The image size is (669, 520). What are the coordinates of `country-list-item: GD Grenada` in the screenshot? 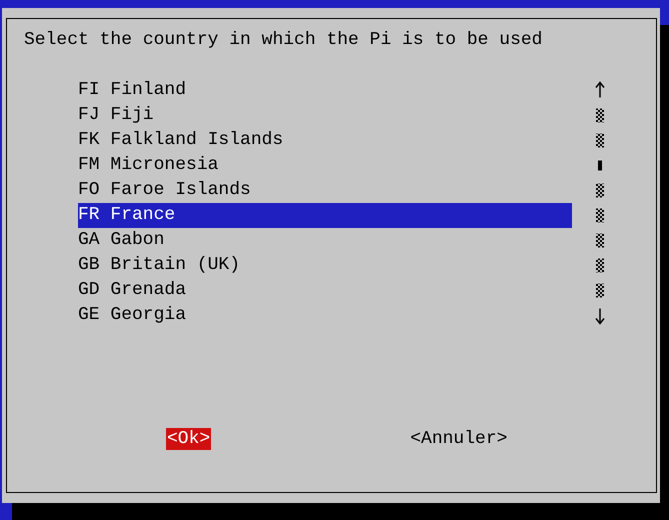 It's located at (325, 290).